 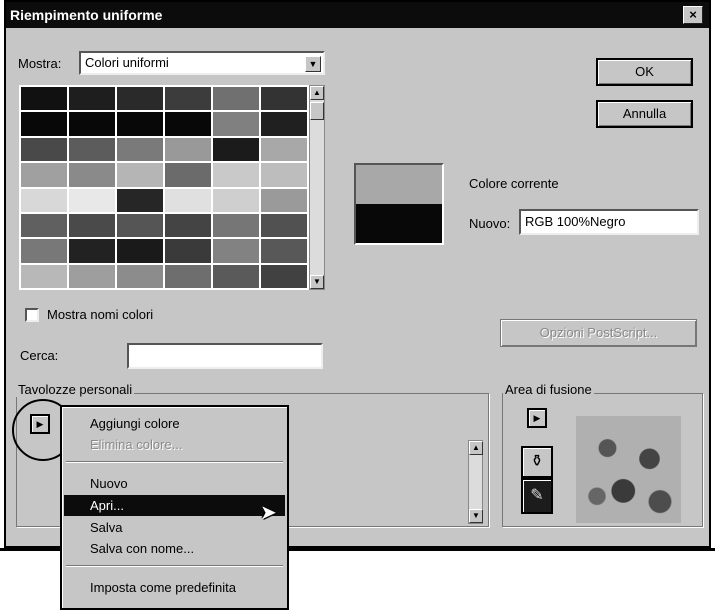 I want to click on menu-item-label: Aggiungi colore, so click(x=135, y=423).